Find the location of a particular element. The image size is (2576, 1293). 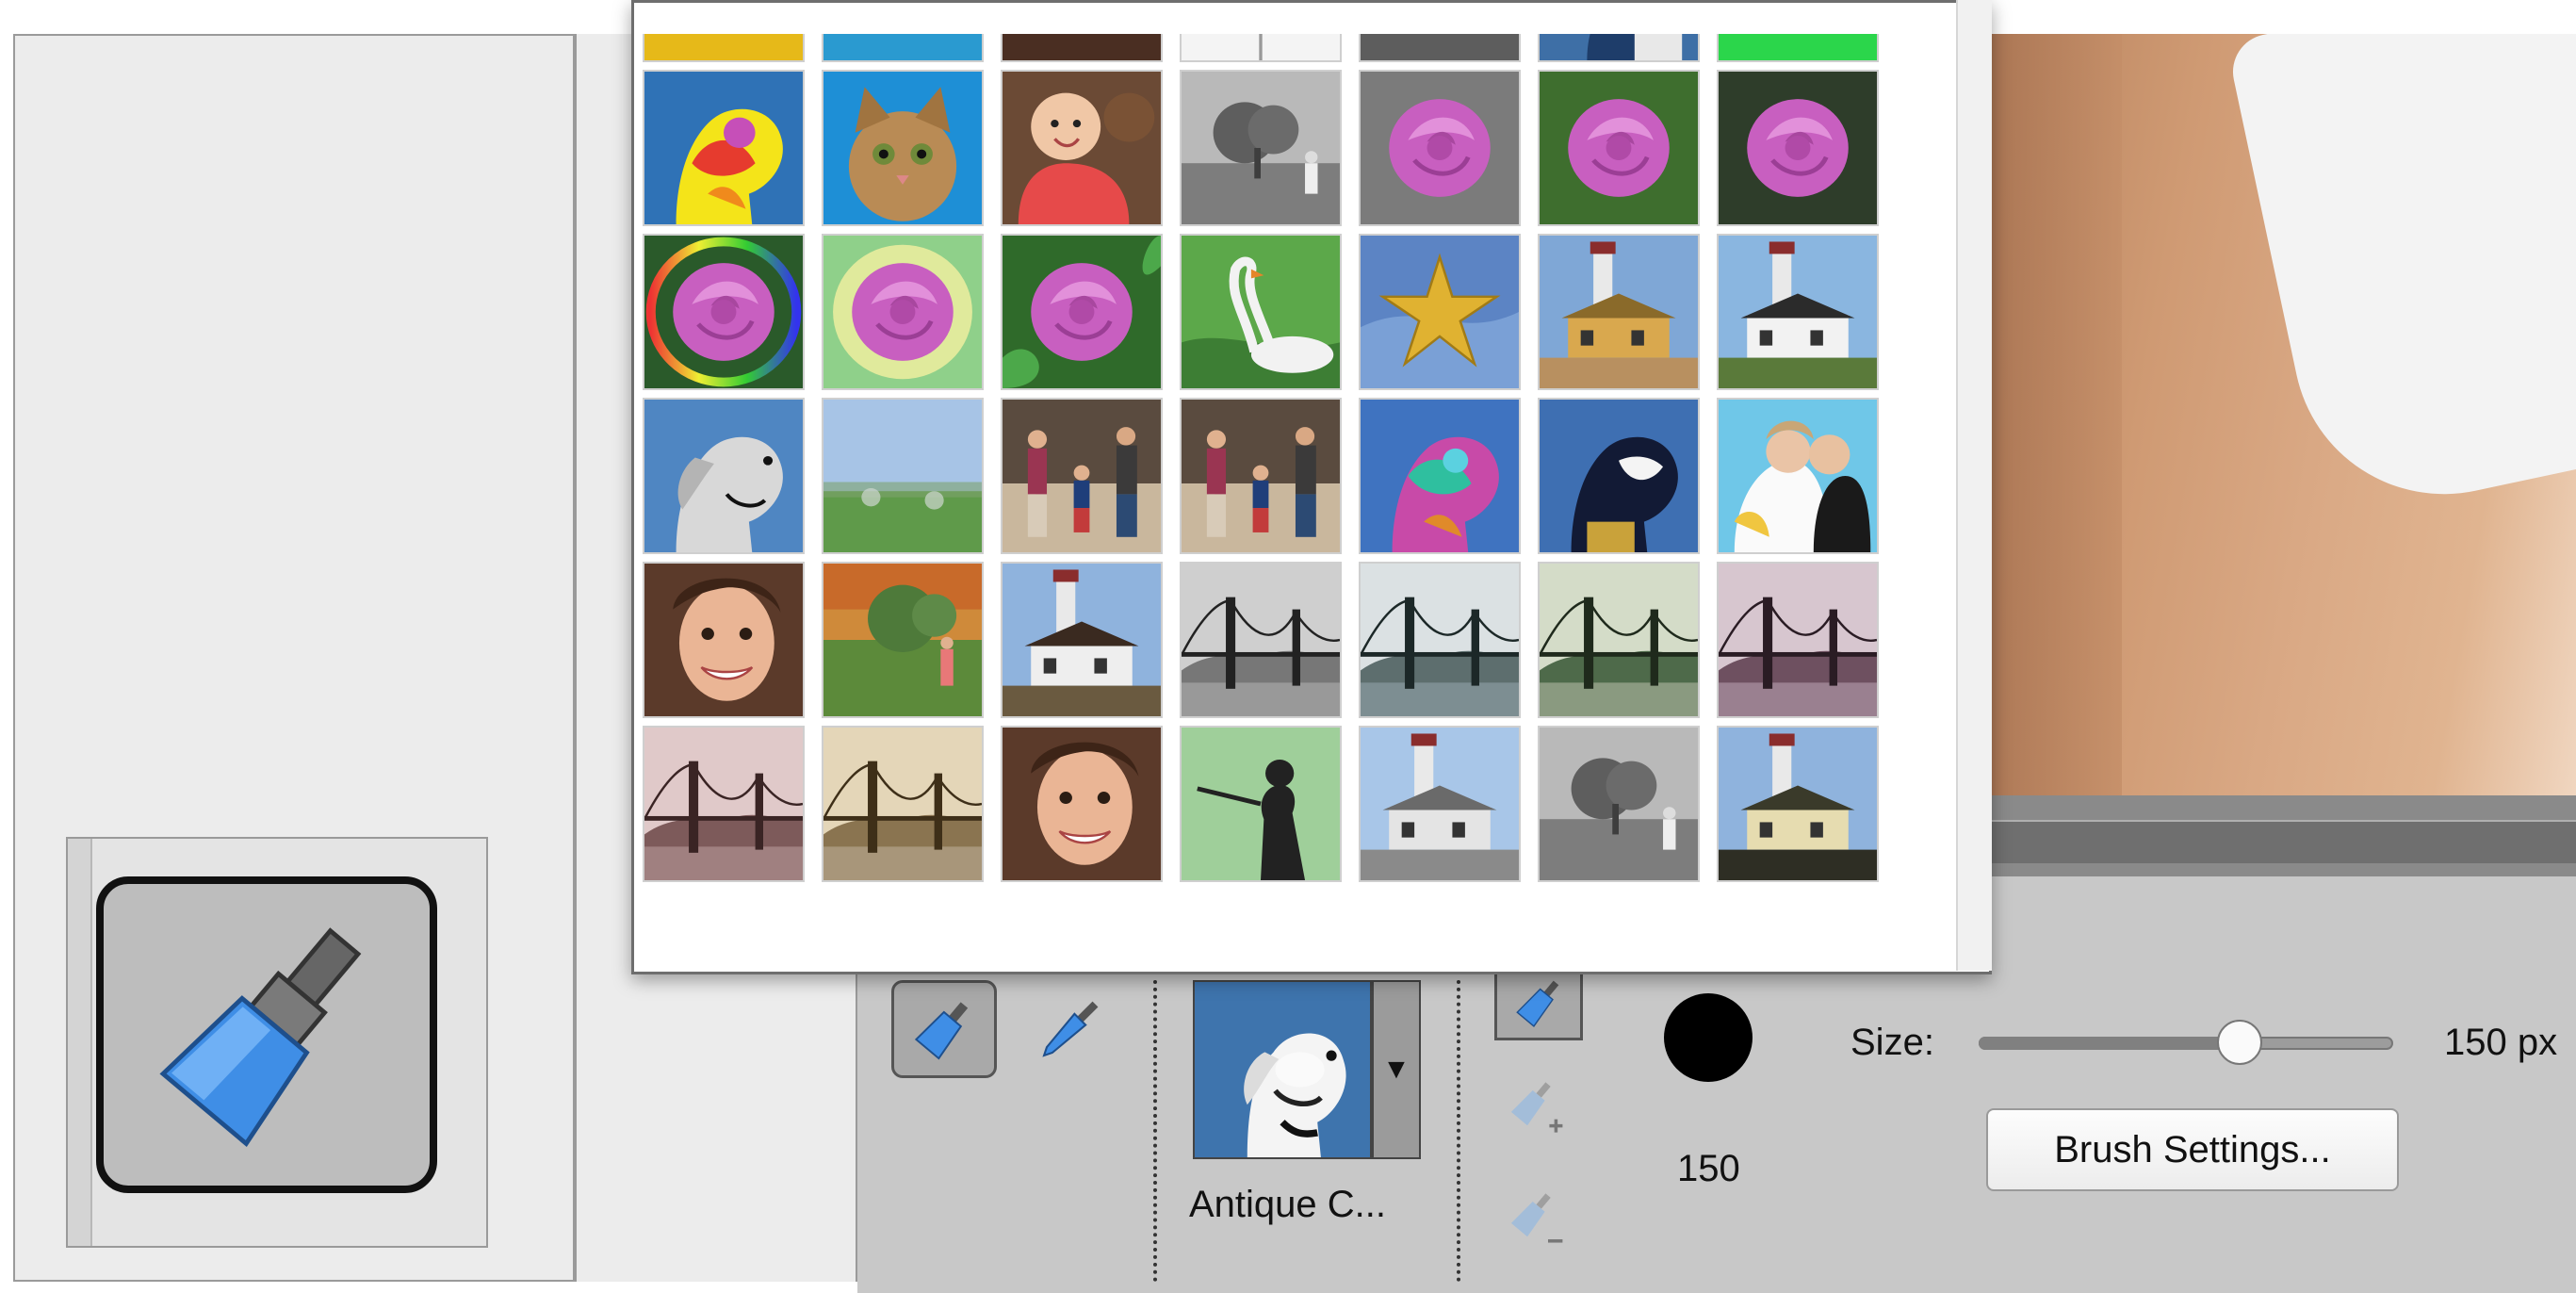

brush-size-number: 150 is located at coordinates (1708, 1168).